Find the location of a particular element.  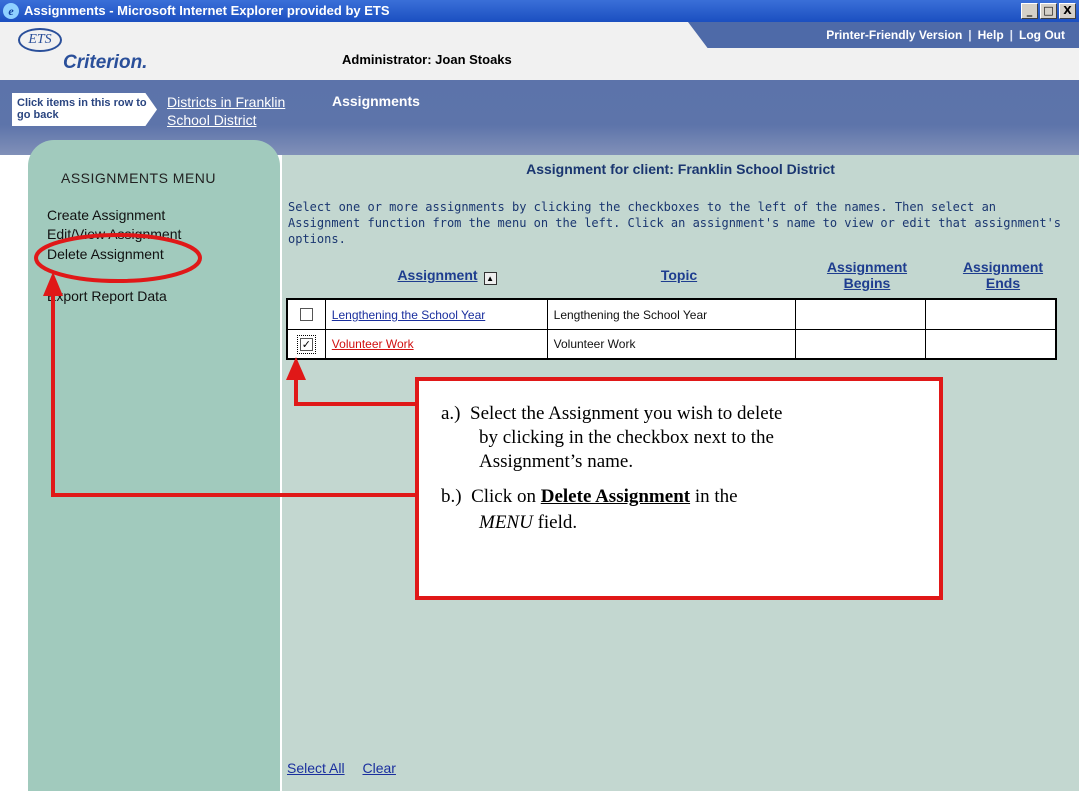

close-button: X is located at coordinates (1067, 11).